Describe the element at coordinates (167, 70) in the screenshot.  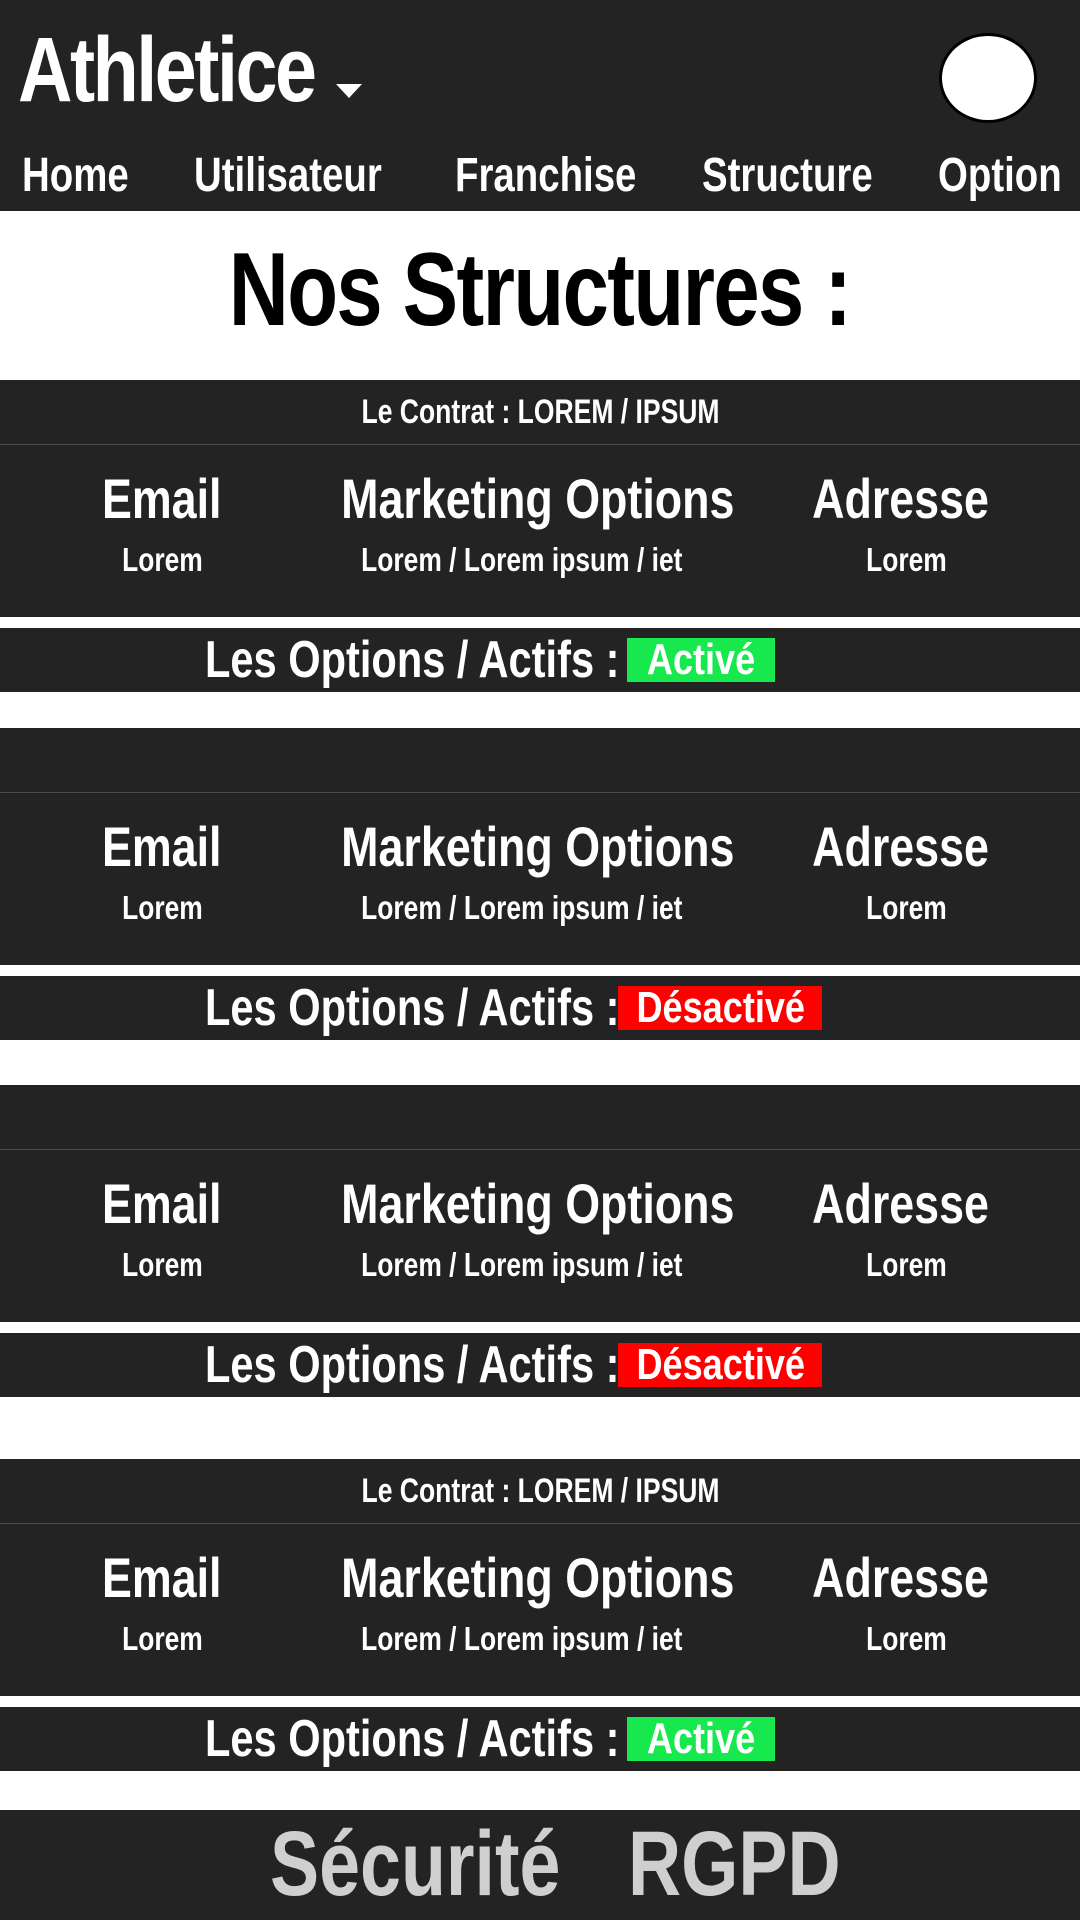
I see `app-title: Athletice` at that location.